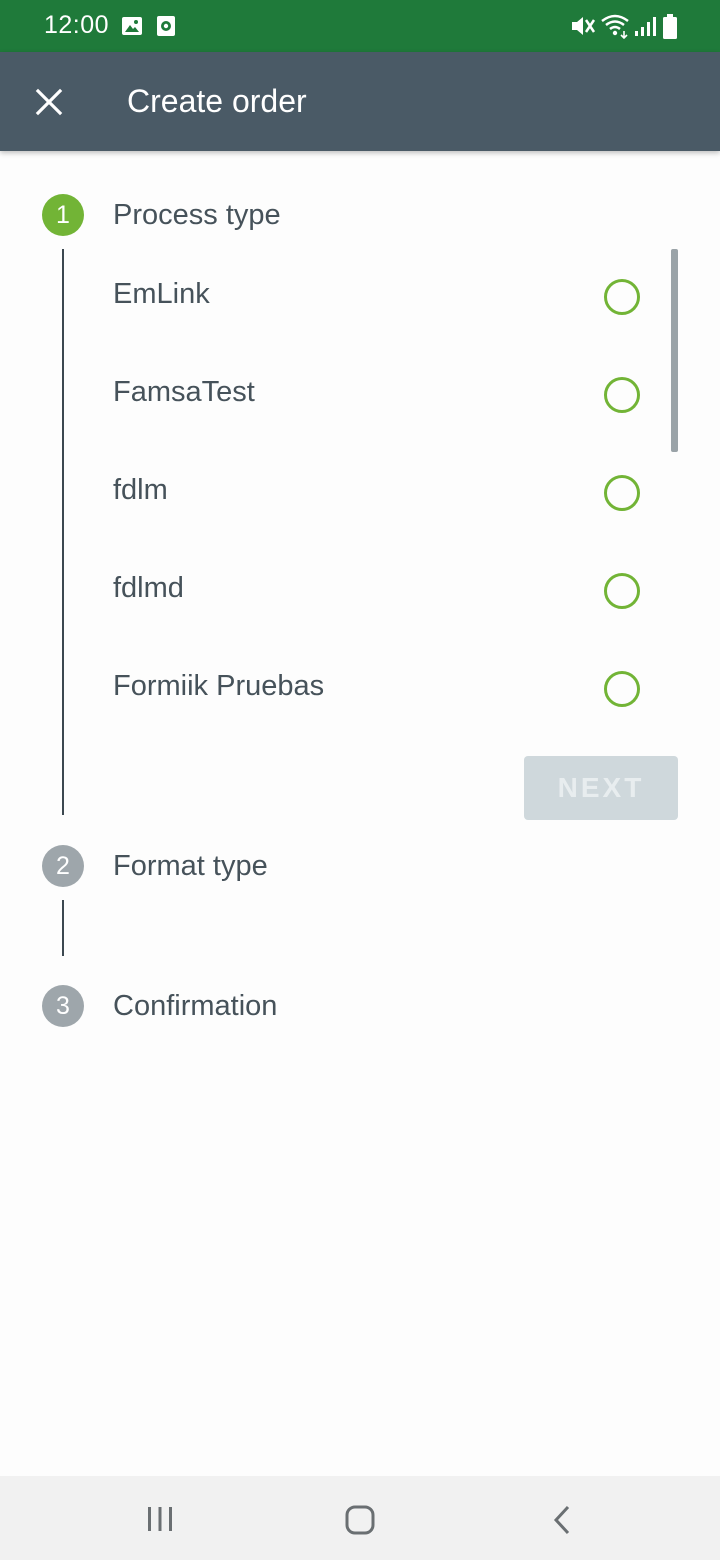 This screenshot has width=720, height=1560. I want to click on option-label: Formiik Pruebas, so click(219, 686).